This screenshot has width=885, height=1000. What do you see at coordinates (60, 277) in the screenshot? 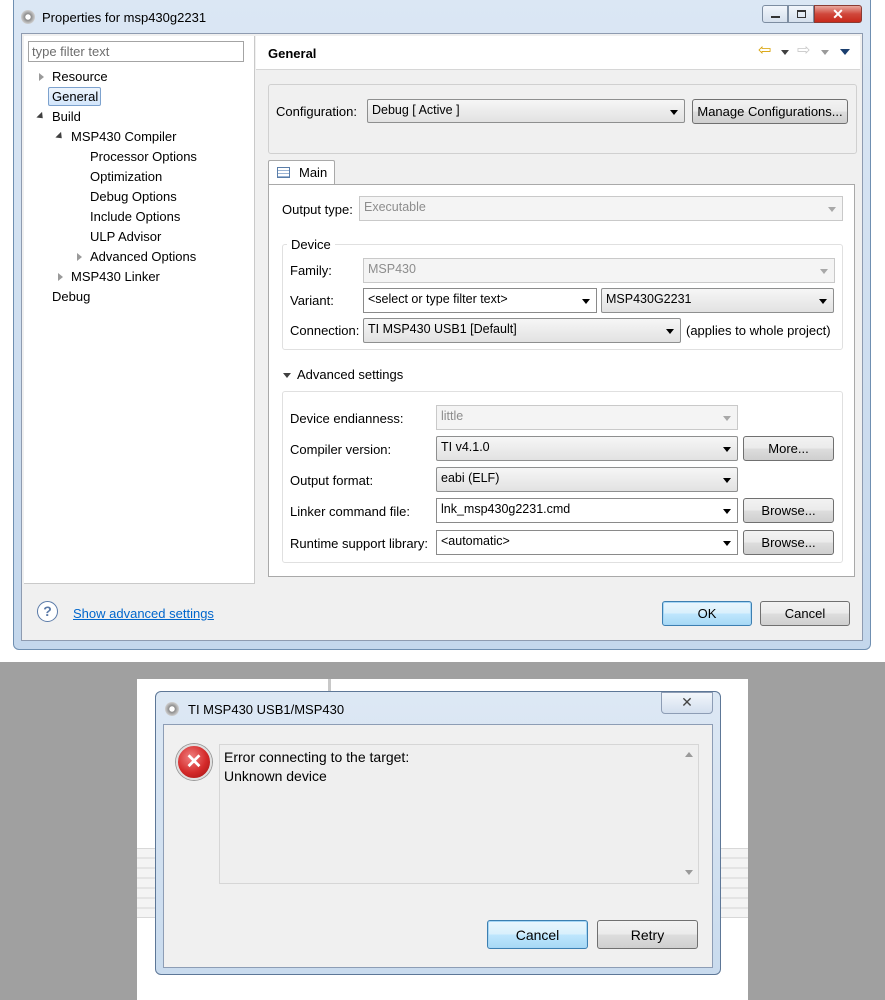
I see `tree-expand-linker` at bounding box center [60, 277].